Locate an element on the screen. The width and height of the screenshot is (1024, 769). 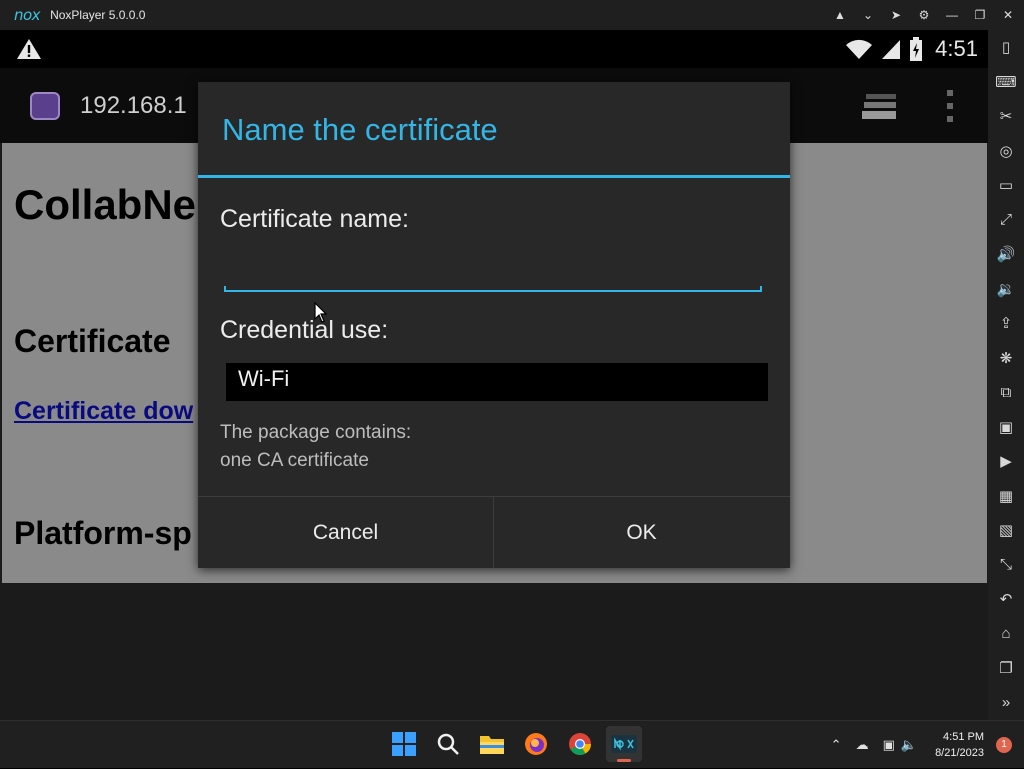
certificate-name-label: Certificate name: is located at coordinates (314, 219).